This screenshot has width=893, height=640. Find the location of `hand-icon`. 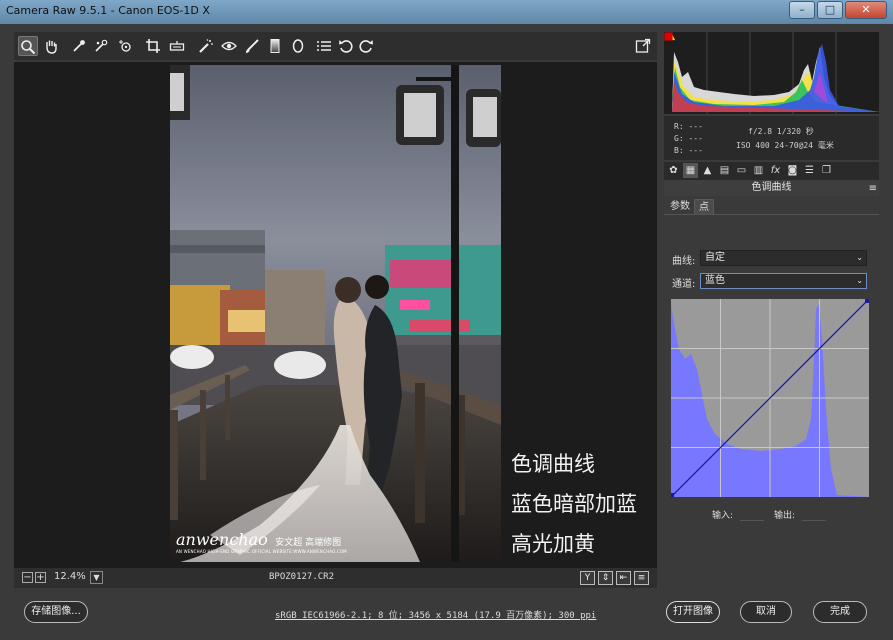

hand-icon is located at coordinates (51, 47).